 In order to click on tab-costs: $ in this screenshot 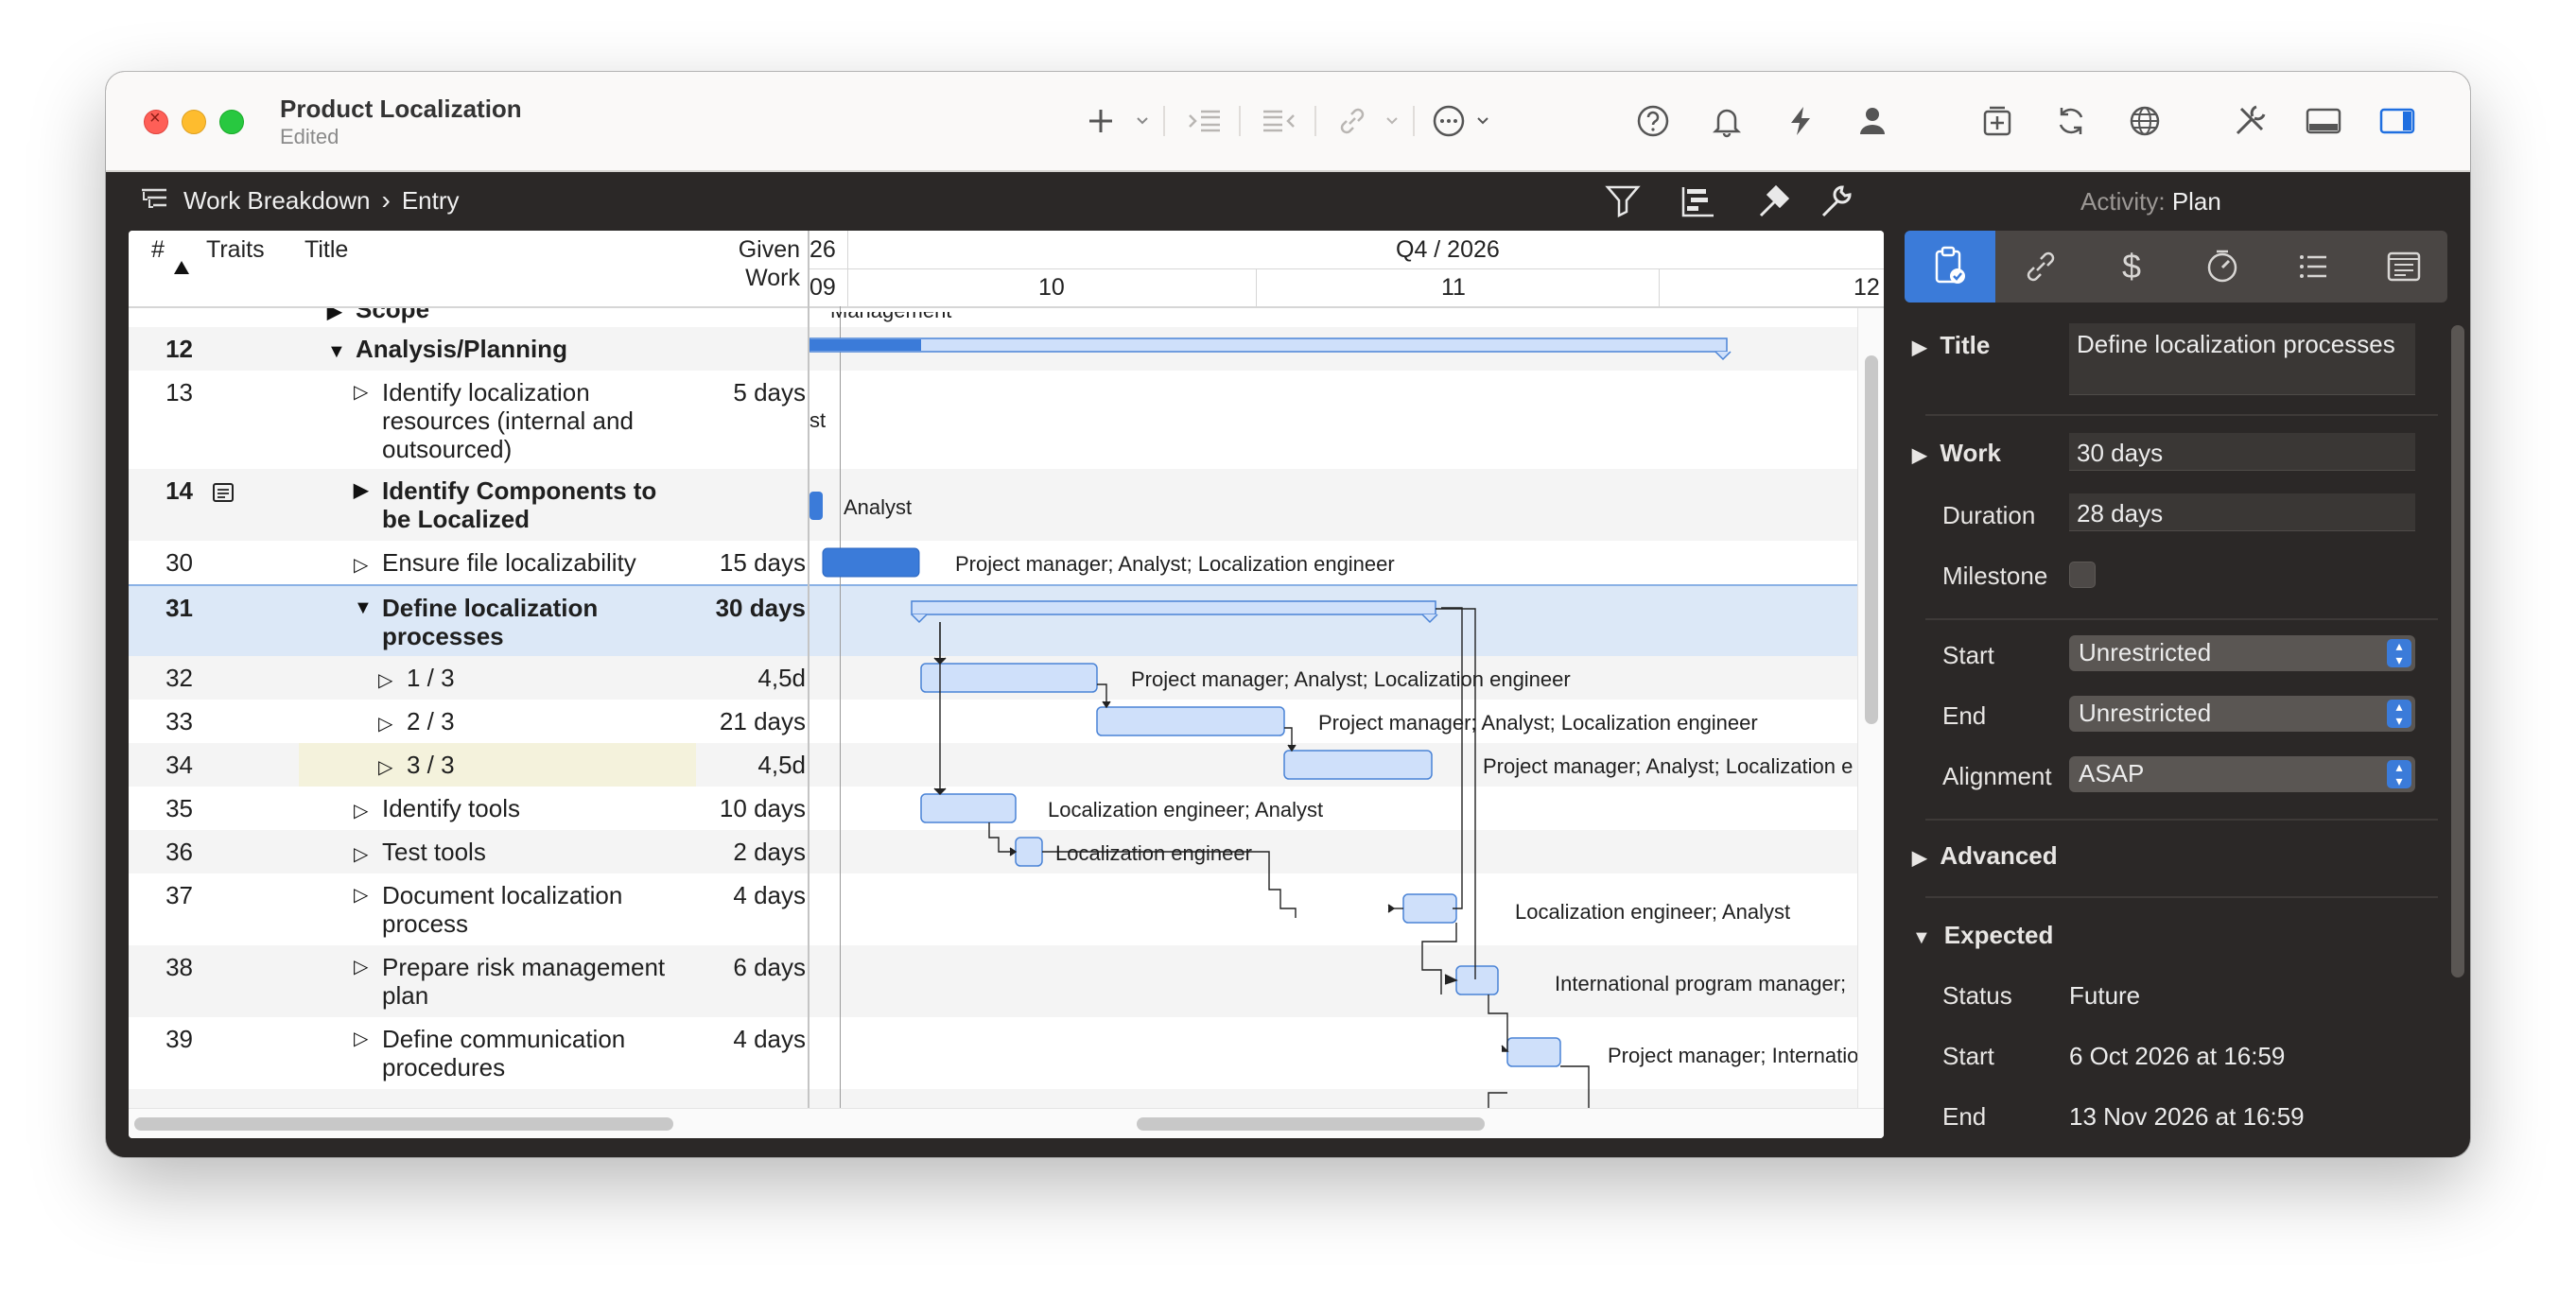, I will do `click(2131, 267)`.